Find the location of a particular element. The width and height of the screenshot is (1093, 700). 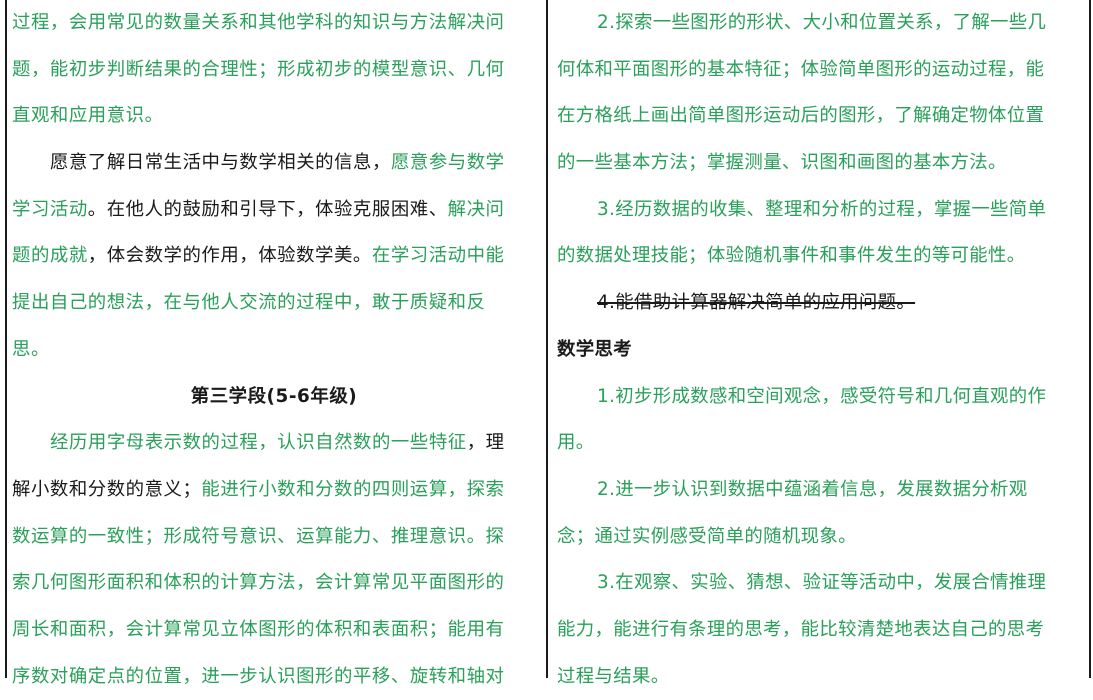

text-line: 直观和应用意识。 is located at coordinates (274, 116).